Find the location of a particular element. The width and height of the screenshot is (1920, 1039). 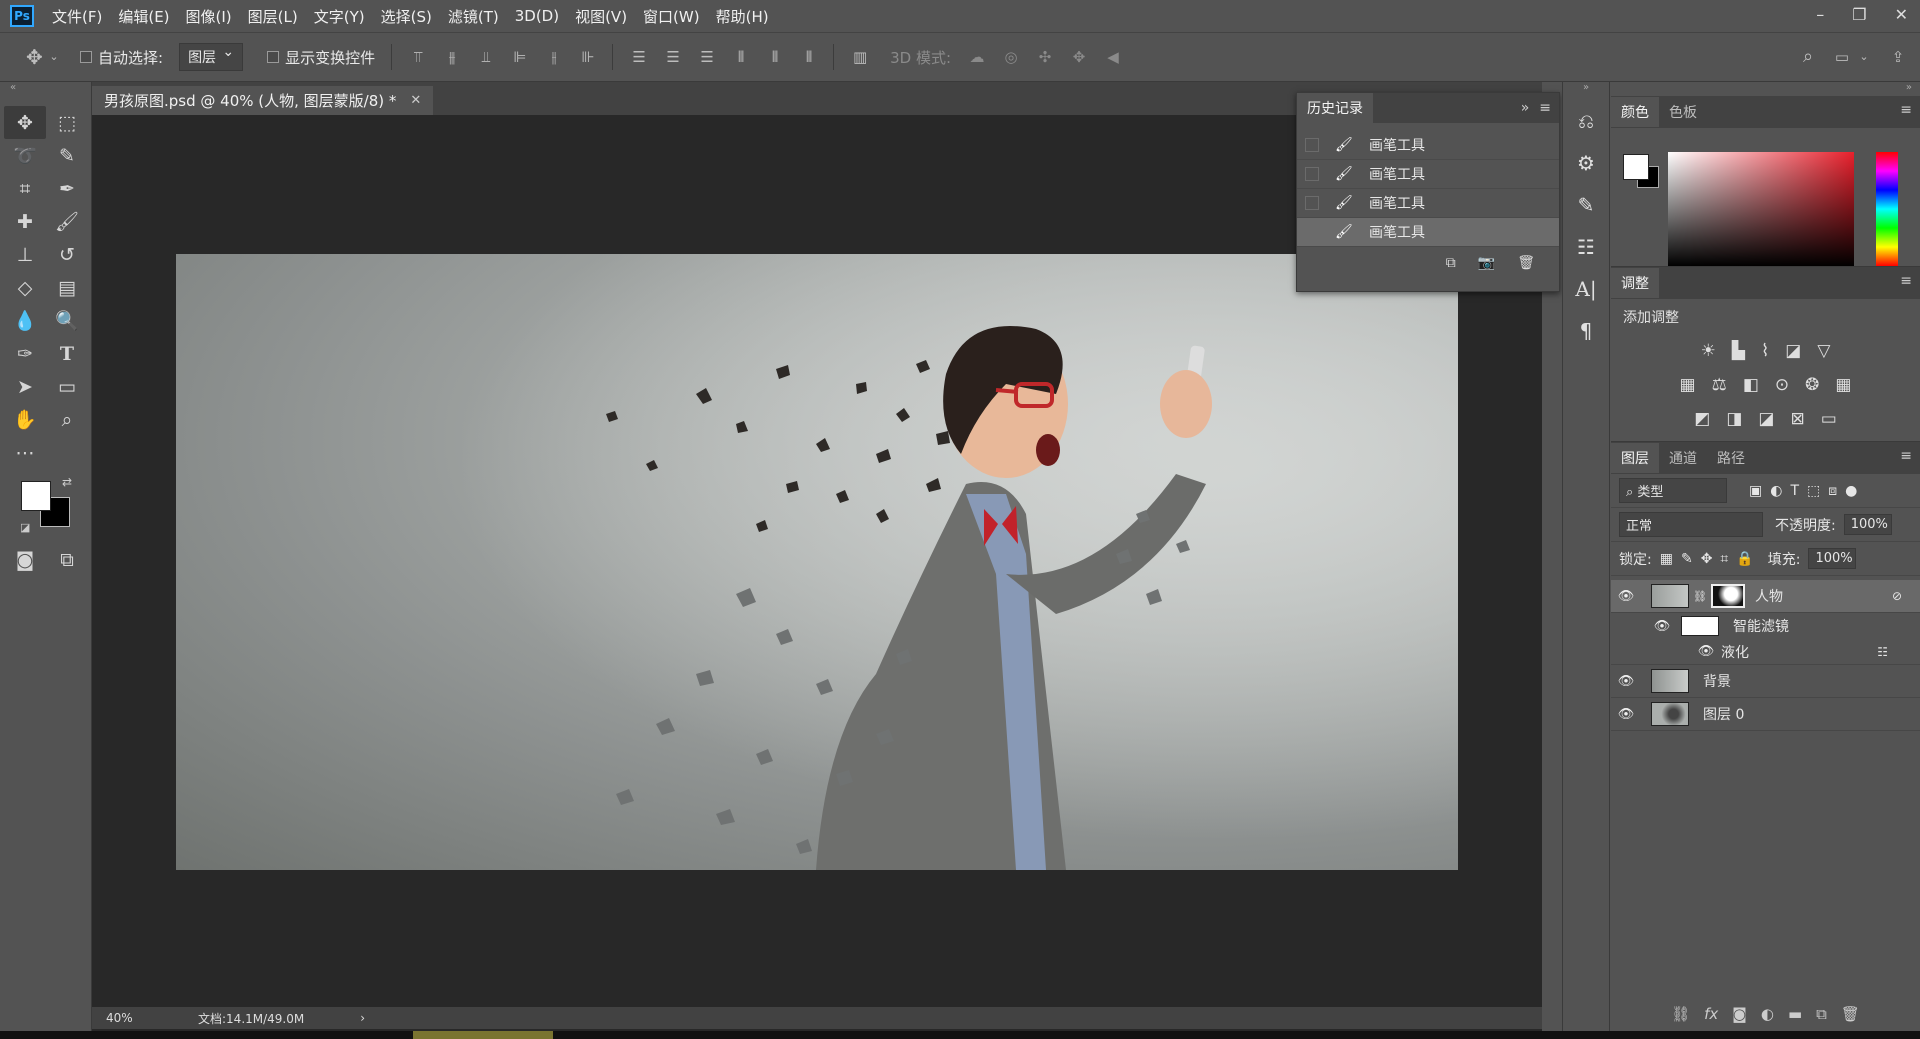

filter-pixel-icon: ▣ is located at coordinates (1755, 491).